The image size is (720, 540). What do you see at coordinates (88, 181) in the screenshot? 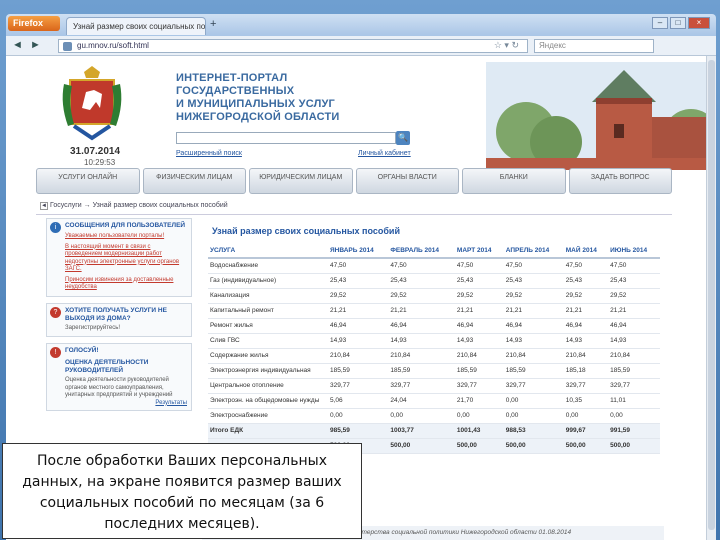
I see `menu-item-online-services: Услуги онлайн` at bounding box center [88, 181].